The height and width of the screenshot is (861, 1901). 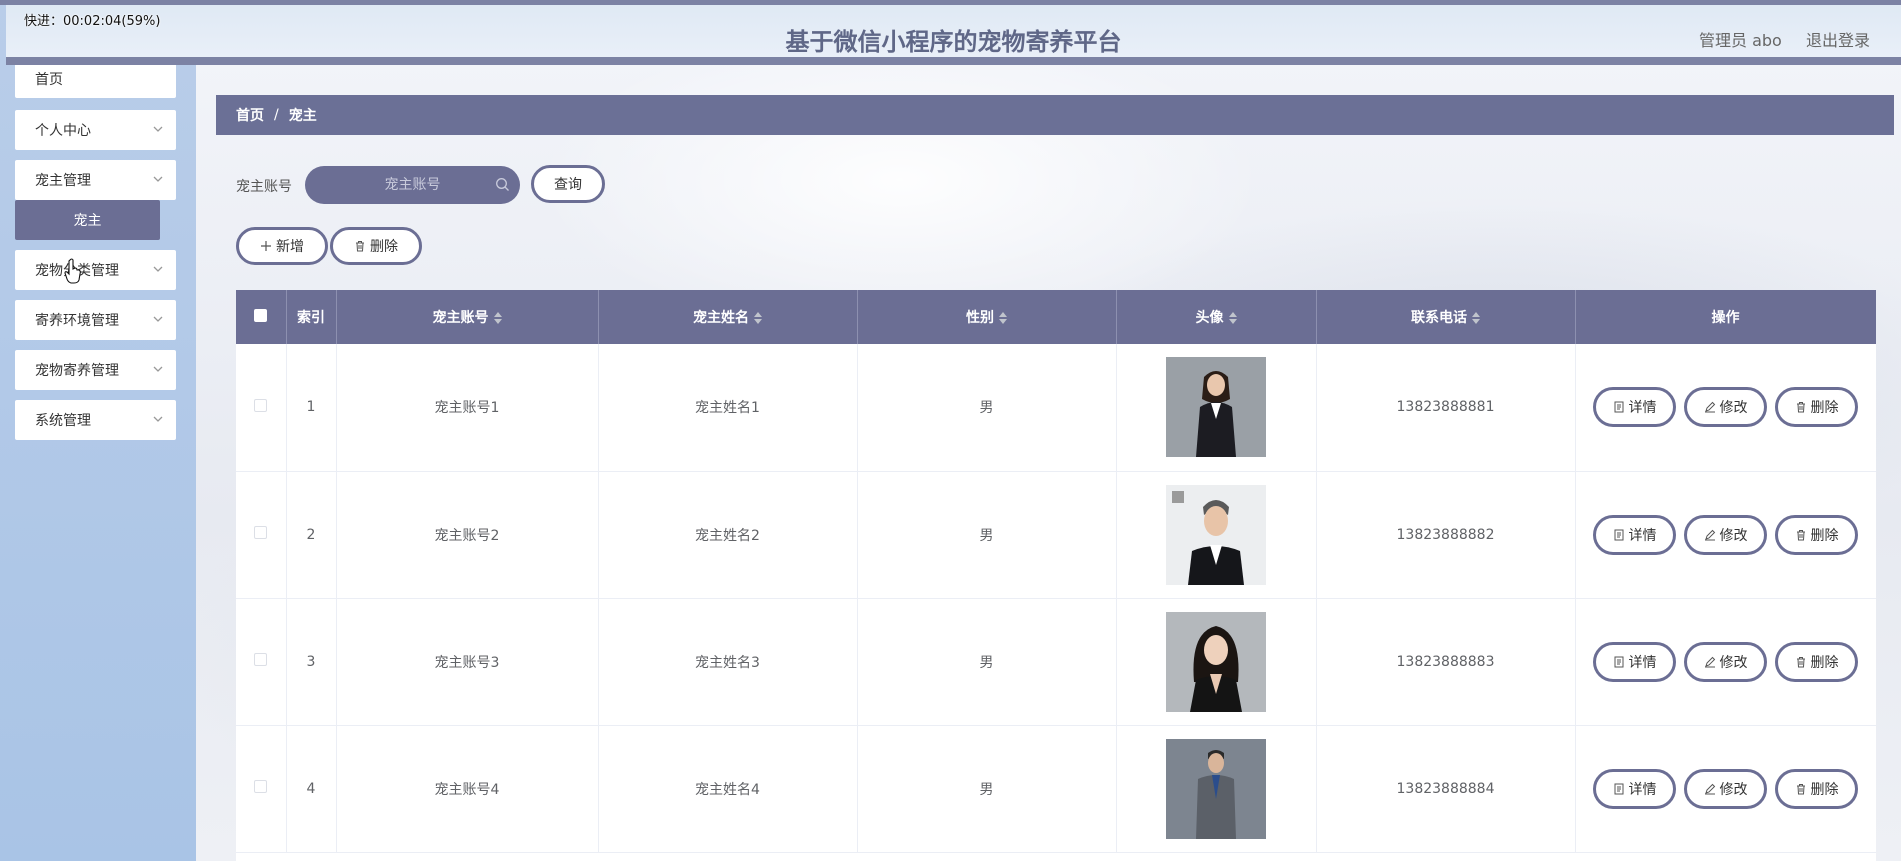 I want to click on site-title: 基于微信小程序的宠物寄养平台, so click(x=953, y=42).